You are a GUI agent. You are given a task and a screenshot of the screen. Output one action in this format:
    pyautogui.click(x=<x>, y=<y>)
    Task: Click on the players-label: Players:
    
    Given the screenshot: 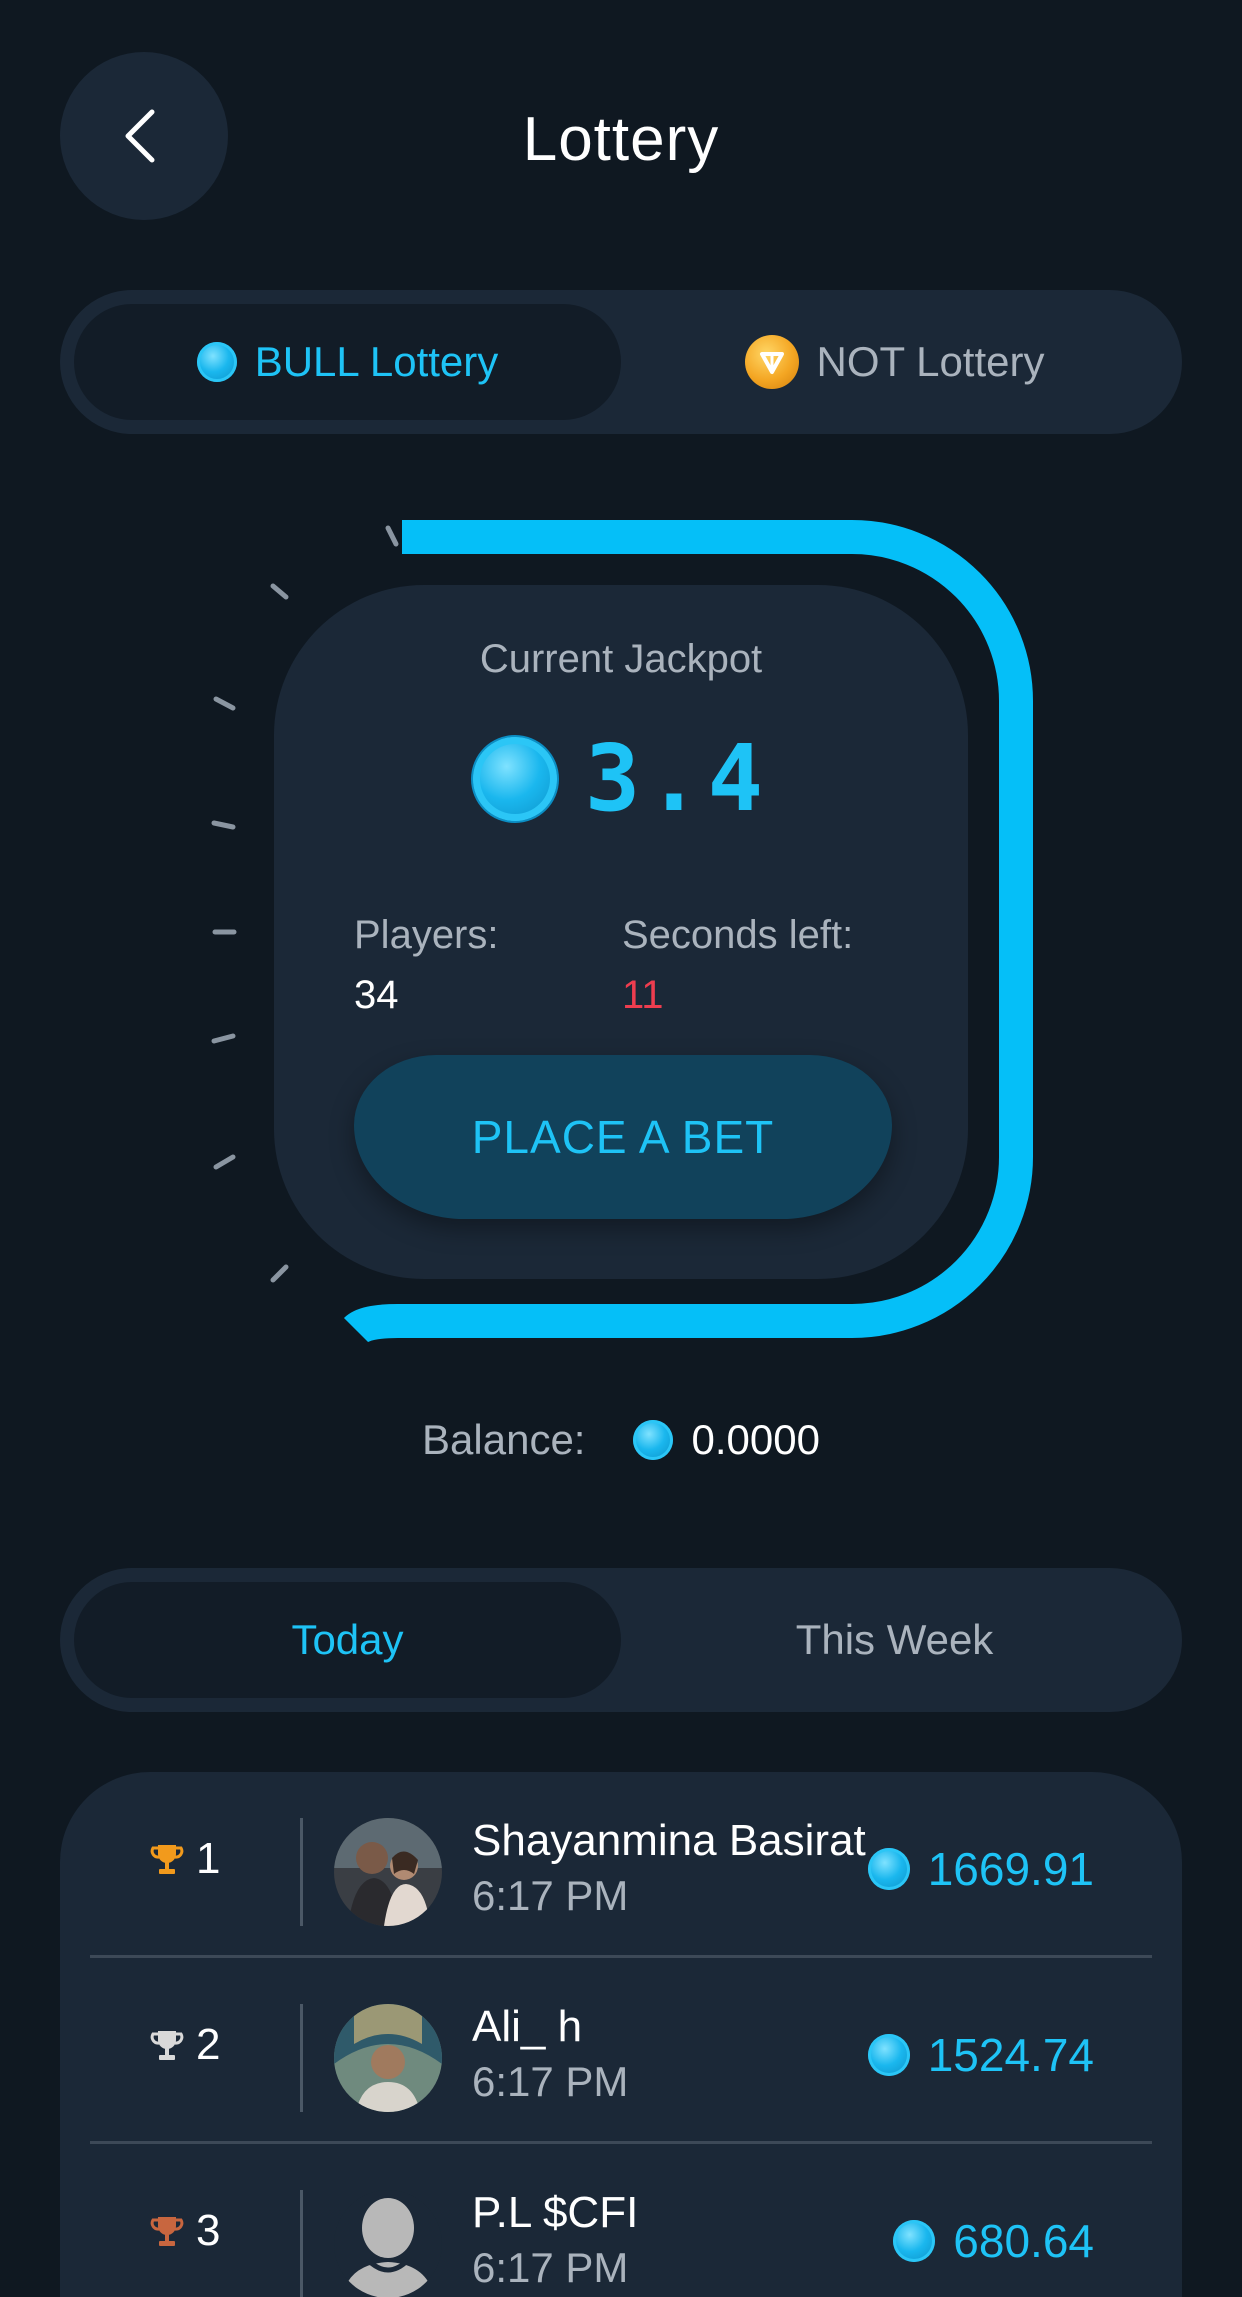 What is the action you would take?
    pyautogui.click(x=426, y=935)
    